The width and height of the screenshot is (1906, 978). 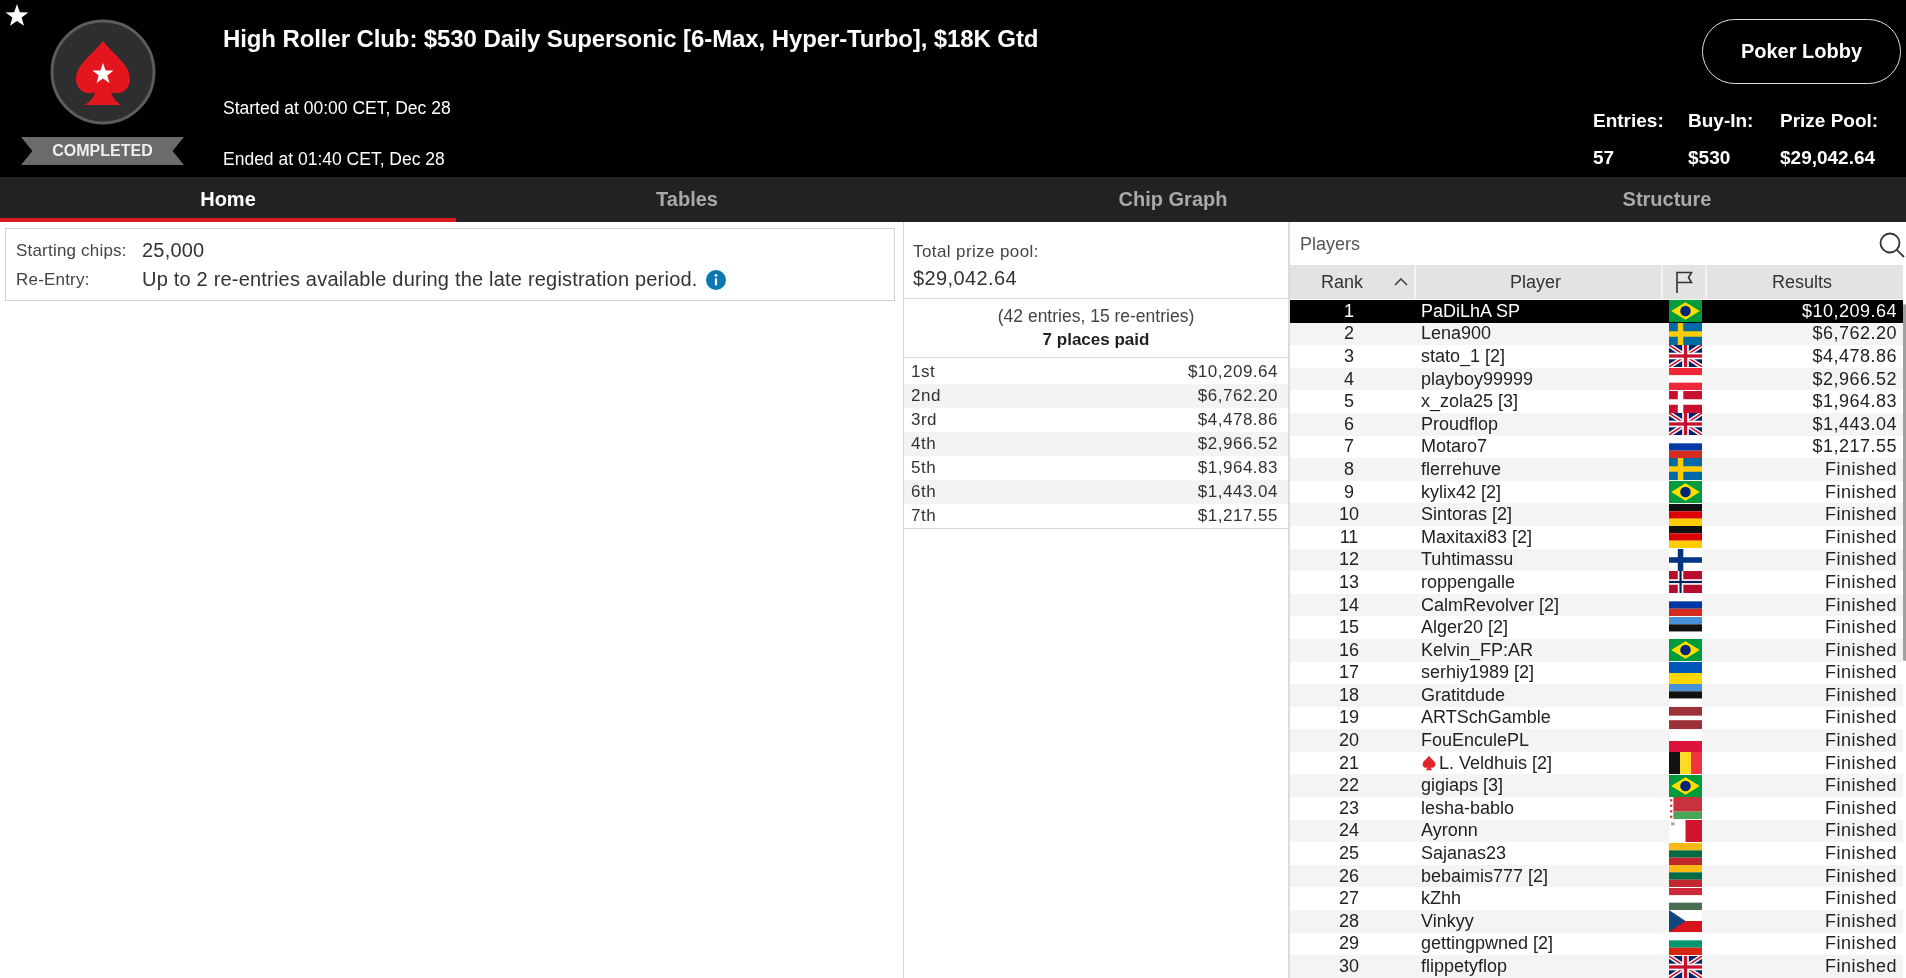 I want to click on player-name: x_zola25 [3], so click(x=1470, y=402).